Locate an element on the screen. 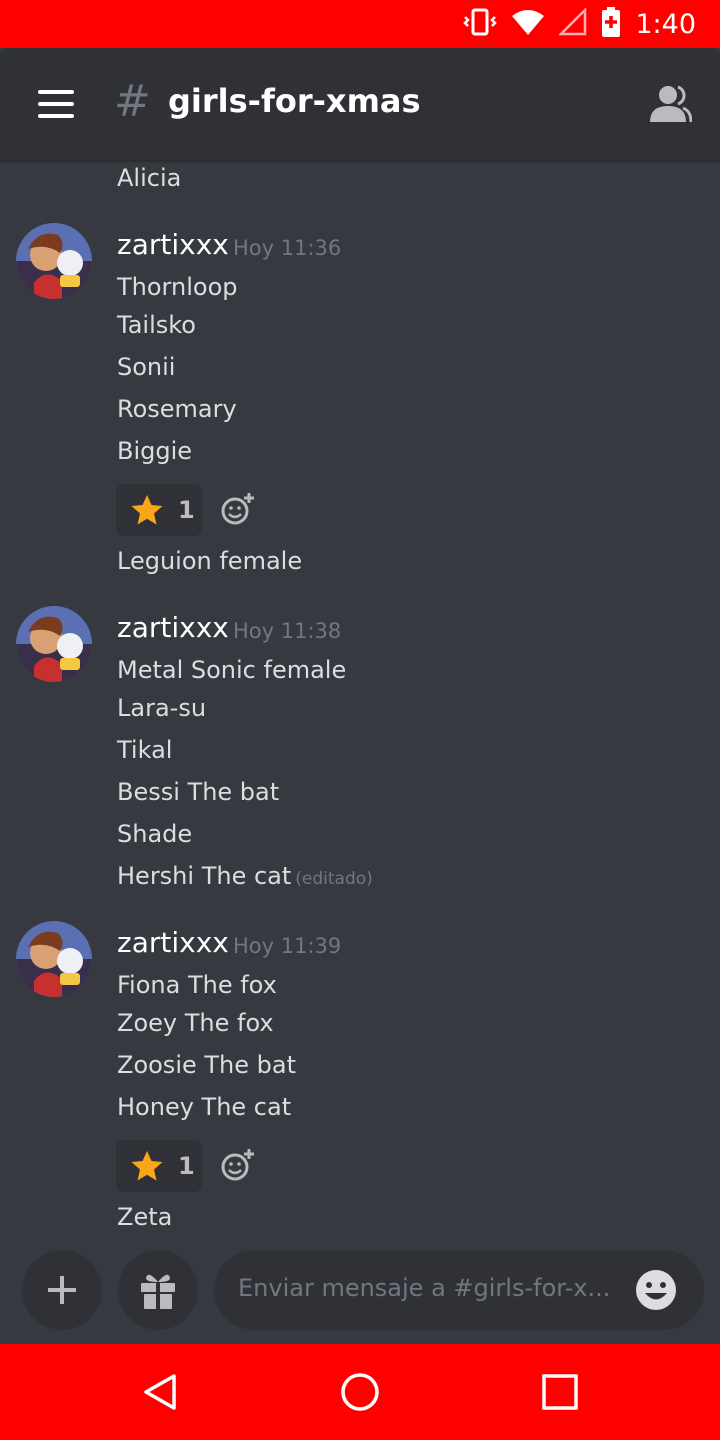 The height and width of the screenshot is (1440, 720). message-line: Thornloop is located at coordinates (177, 287).